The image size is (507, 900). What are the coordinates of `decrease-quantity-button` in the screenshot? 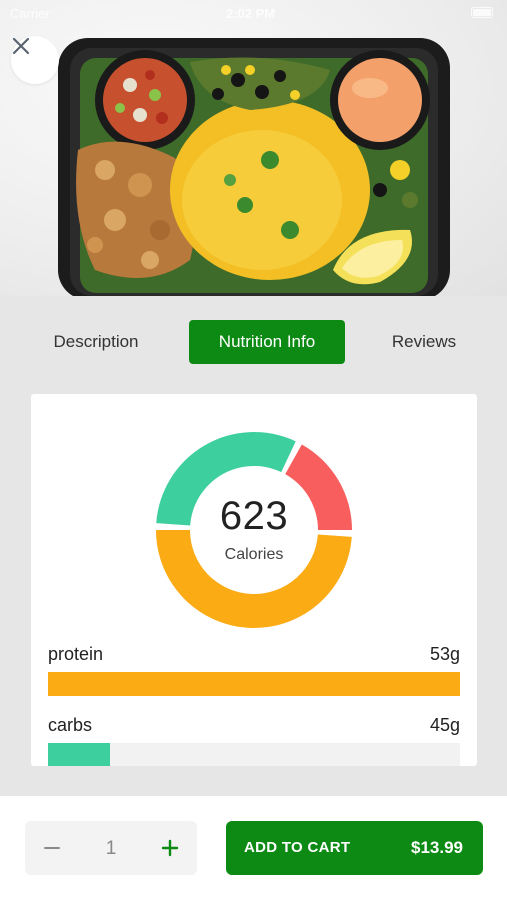 It's located at (52, 848).